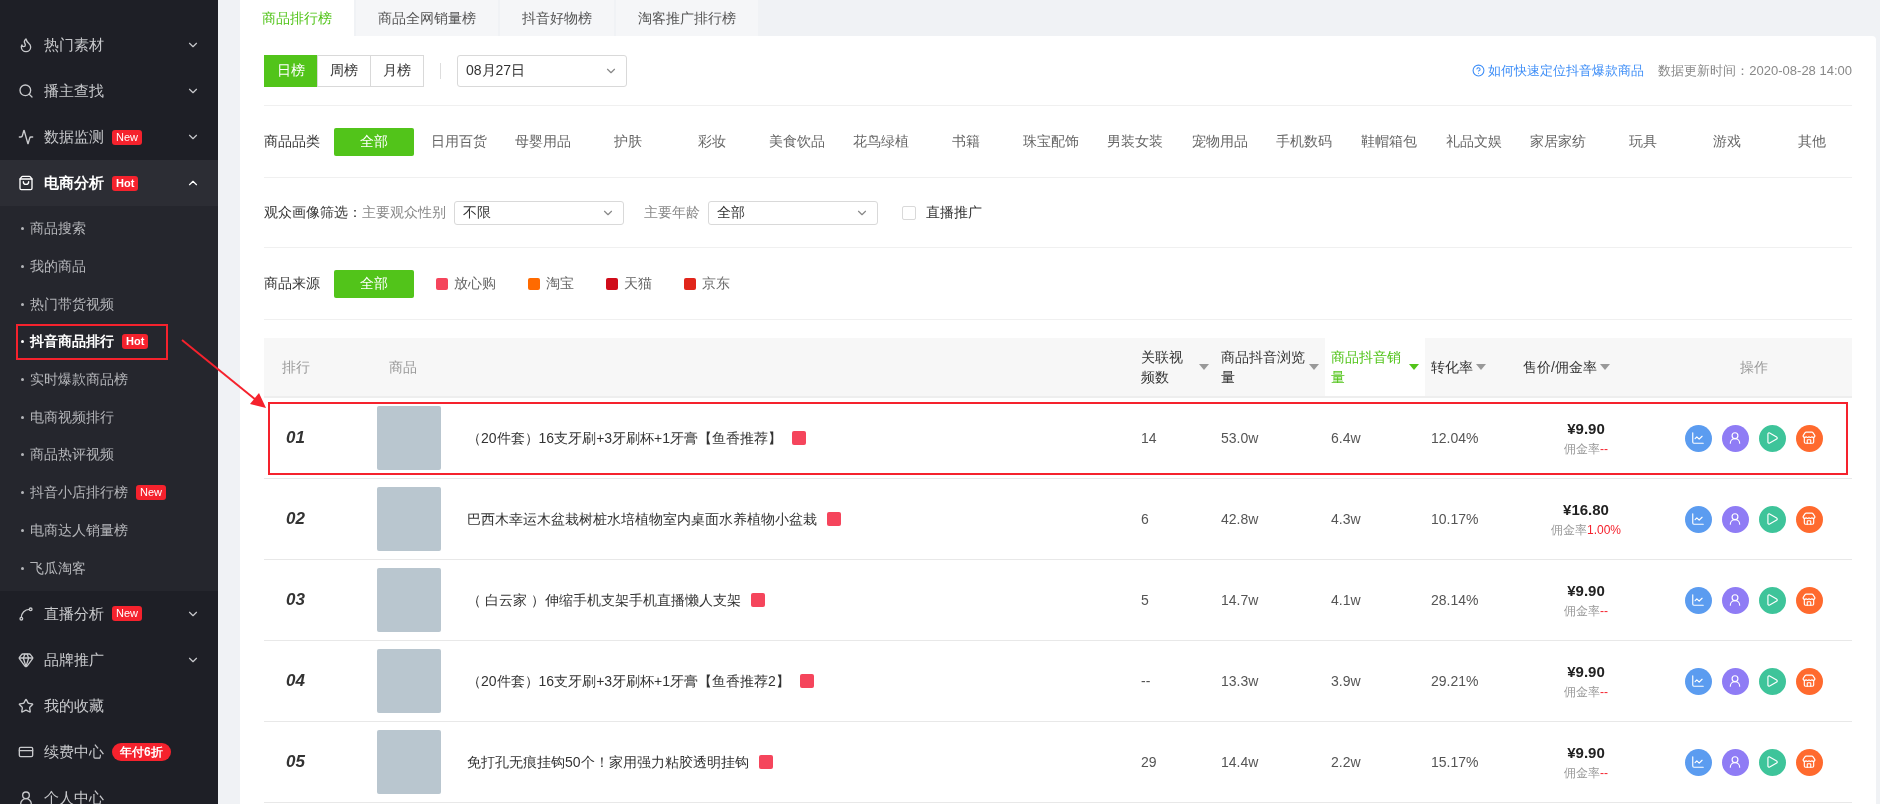 This screenshot has width=1880, height=804. What do you see at coordinates (53, 568) in the screenshot?
I see `submenu-item: 飞瓜淘客` at bounding box center [53, 568].